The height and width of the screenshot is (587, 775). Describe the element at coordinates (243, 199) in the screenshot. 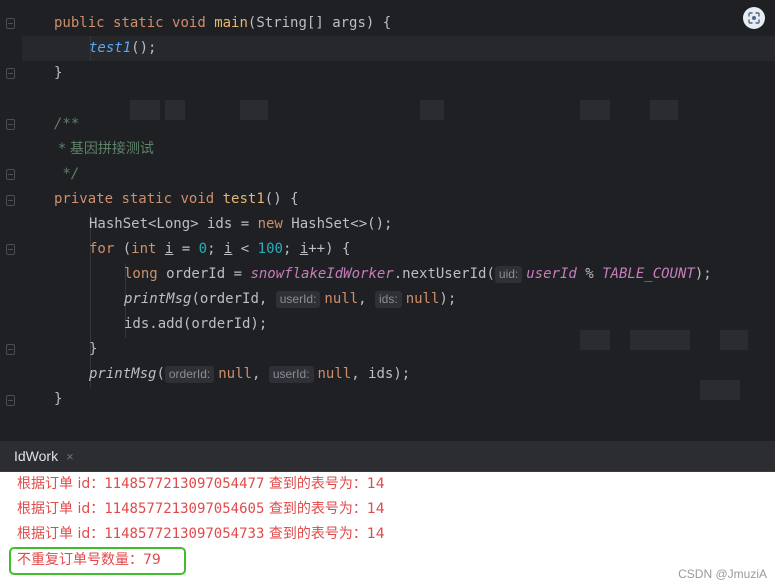

I see `method-name: test1` at that location.